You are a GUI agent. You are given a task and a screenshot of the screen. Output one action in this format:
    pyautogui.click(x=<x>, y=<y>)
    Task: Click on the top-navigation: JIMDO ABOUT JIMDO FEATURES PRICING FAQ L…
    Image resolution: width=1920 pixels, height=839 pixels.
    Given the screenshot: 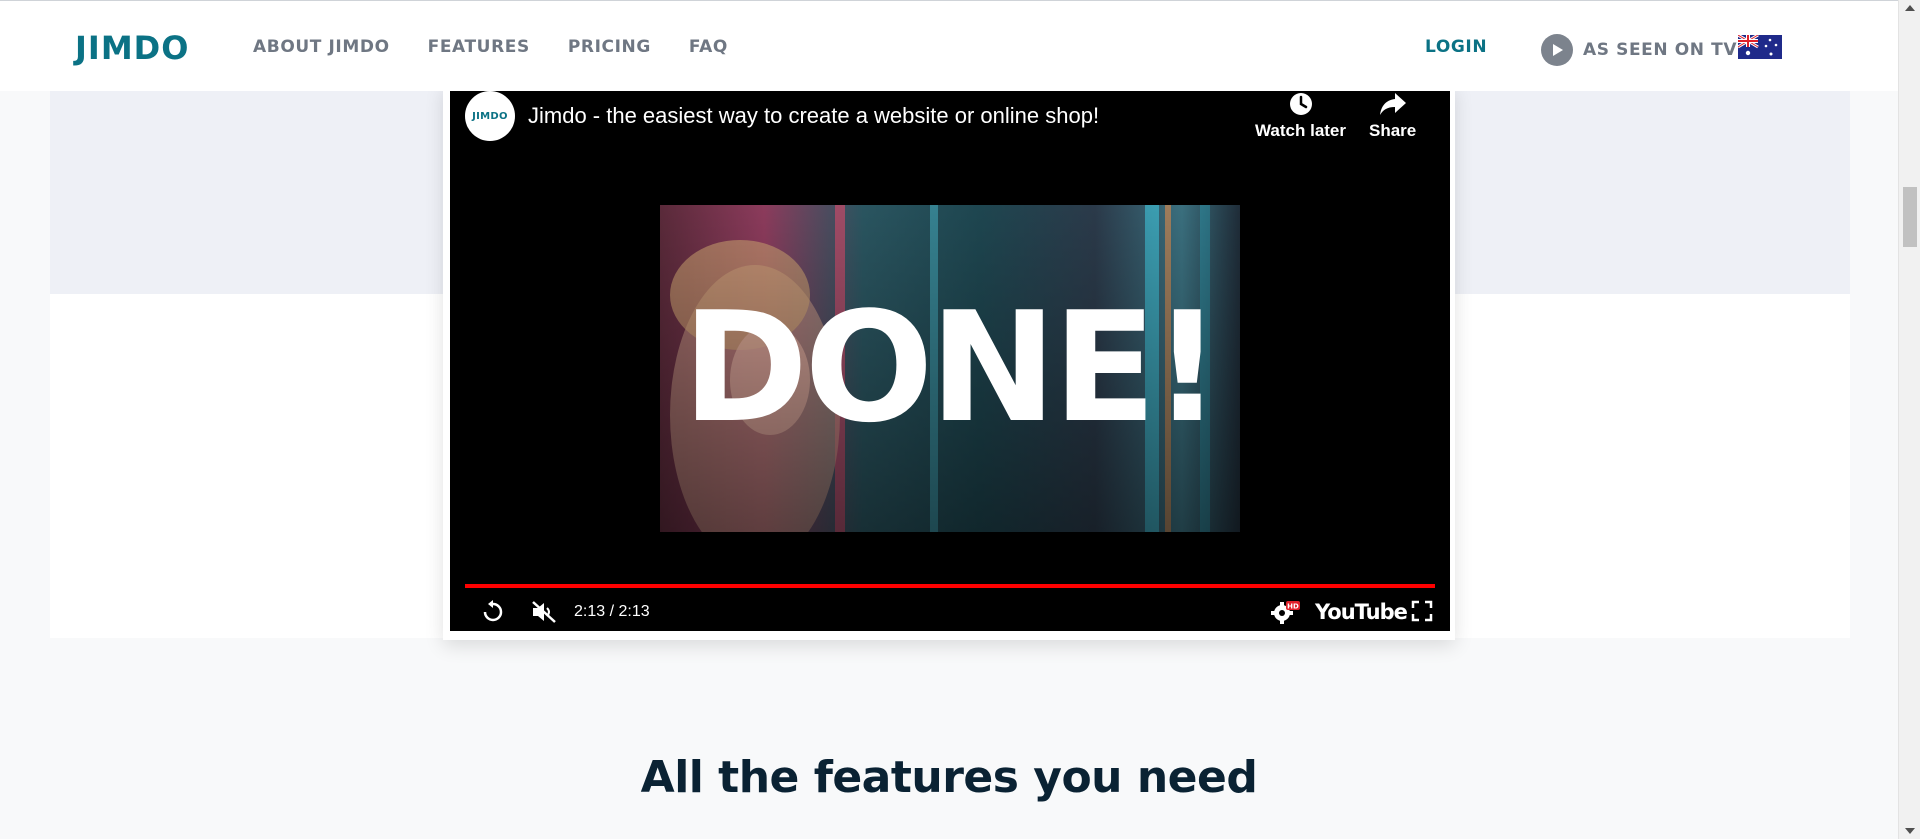 What is the action you would take?
    pyautogui.click(x=949, y=45)
    